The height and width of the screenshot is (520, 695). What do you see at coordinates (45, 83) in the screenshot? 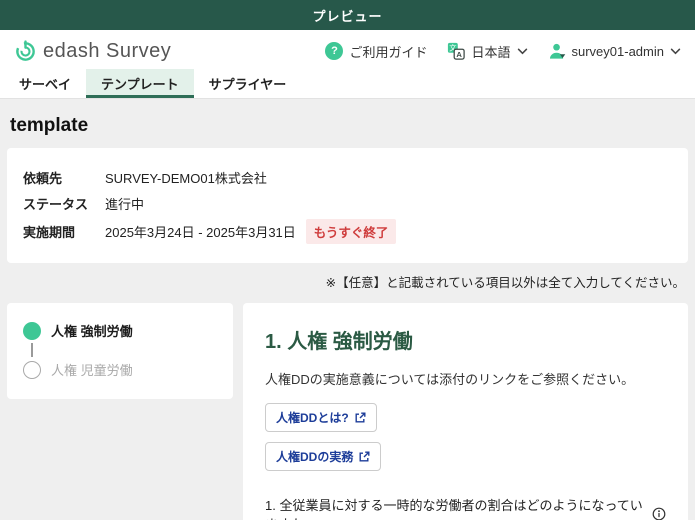
I see `tab-survey: サーベイ` at bounding box center [45, 83].